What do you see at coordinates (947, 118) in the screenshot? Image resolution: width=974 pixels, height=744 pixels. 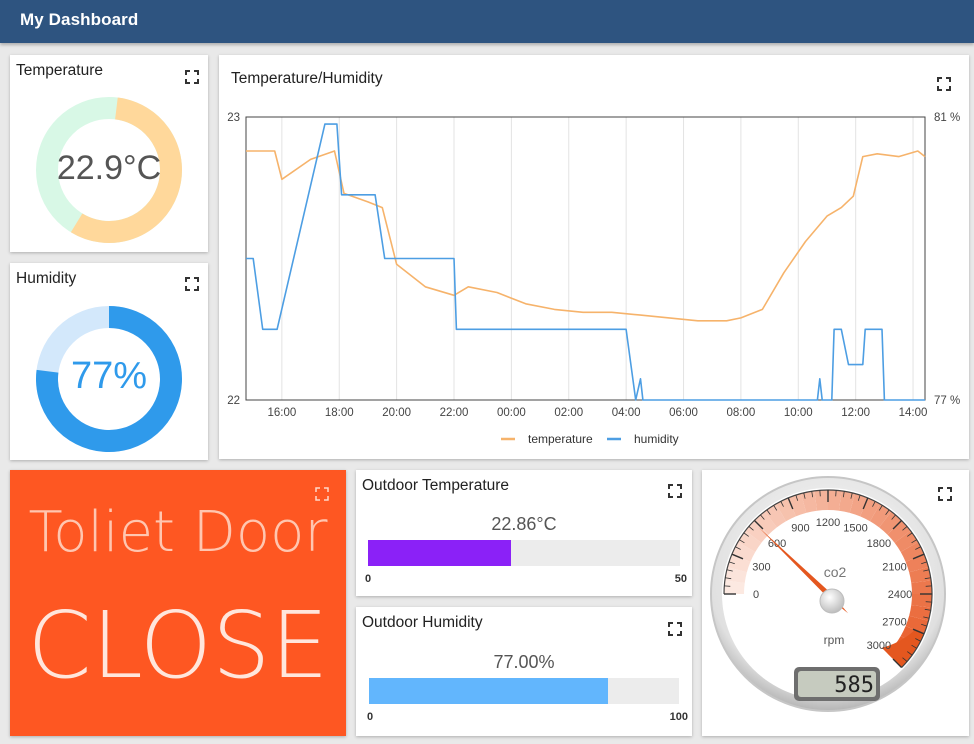 I see `y-right-tick-label: 81 %` at bounding box center [947, 118].